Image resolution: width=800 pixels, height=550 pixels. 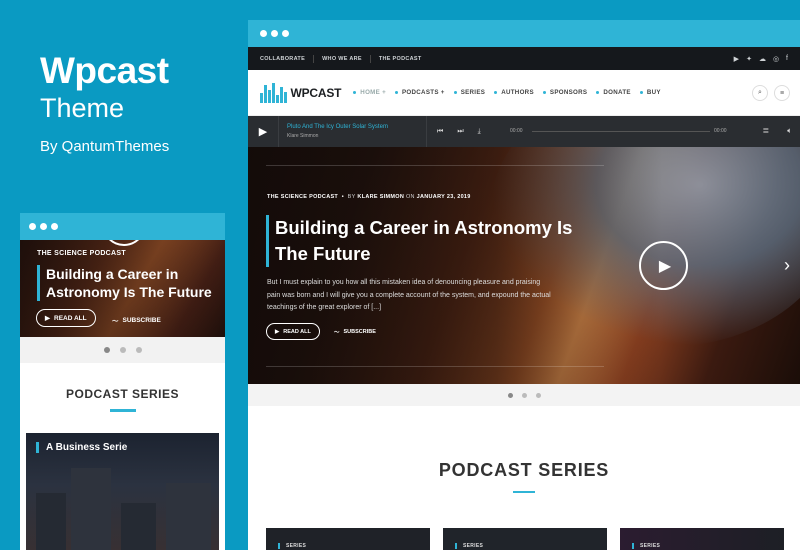 What do you see at coordinates (443, 197) in the screenshot?
I see `hero-kicker-date: JANUARY 23, 2019` at bounding box center [443, 197].